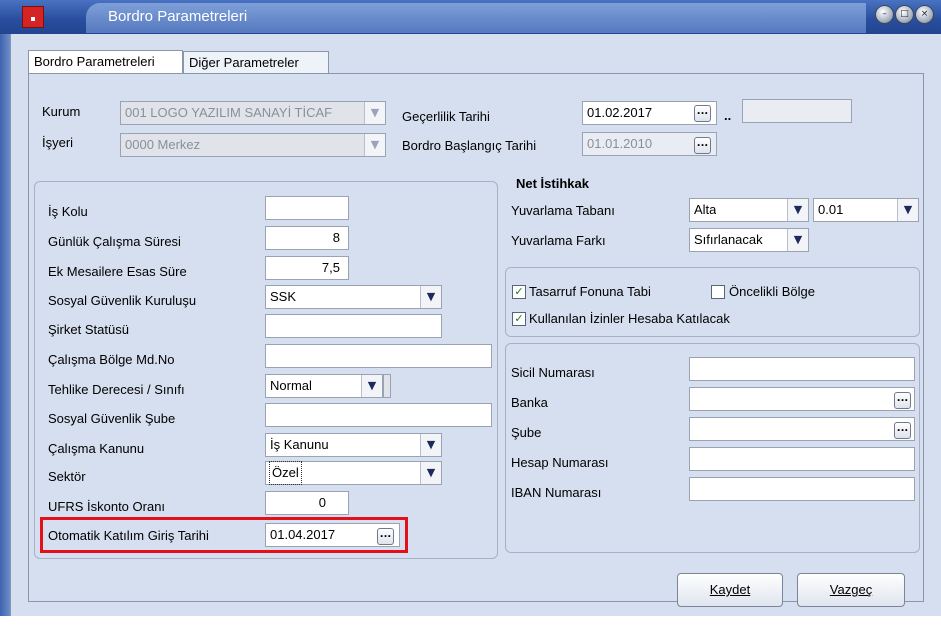 This screenshot has width=941, height=628. Describe the element at coordinates (68, 211) in the screenshot. I see `is-kolu-label: İş Kolu` at that location.